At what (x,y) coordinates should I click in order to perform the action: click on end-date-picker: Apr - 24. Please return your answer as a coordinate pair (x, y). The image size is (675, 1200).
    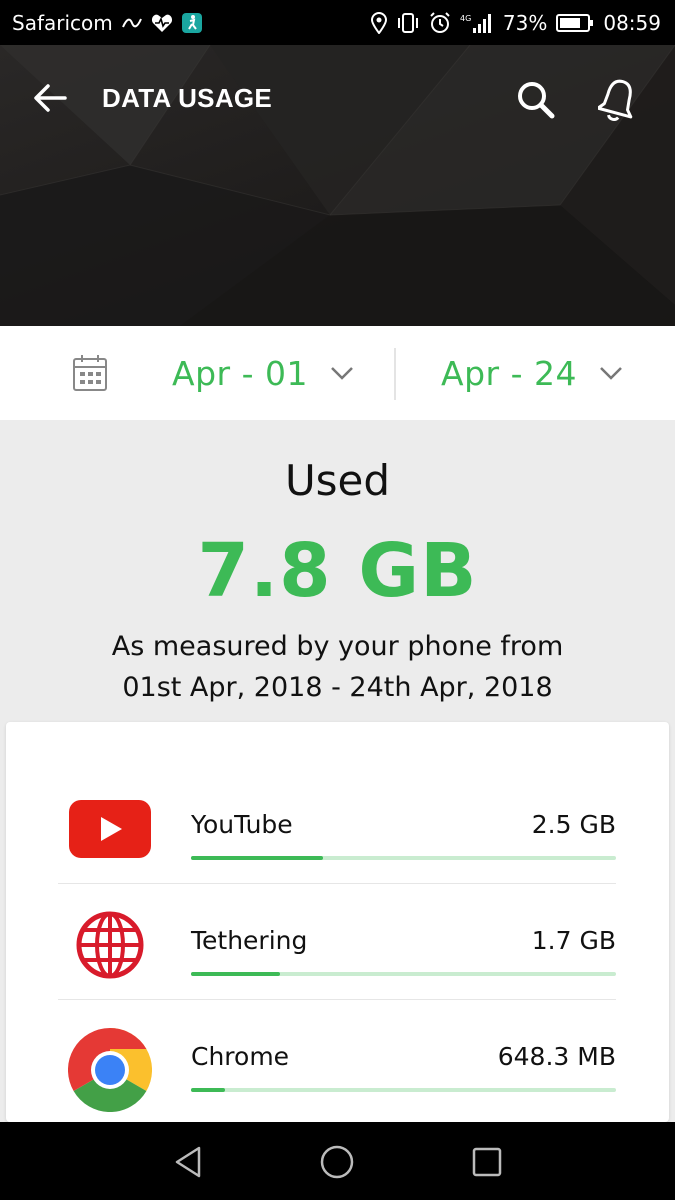
    Looking at the image, I should click on (532, 373).